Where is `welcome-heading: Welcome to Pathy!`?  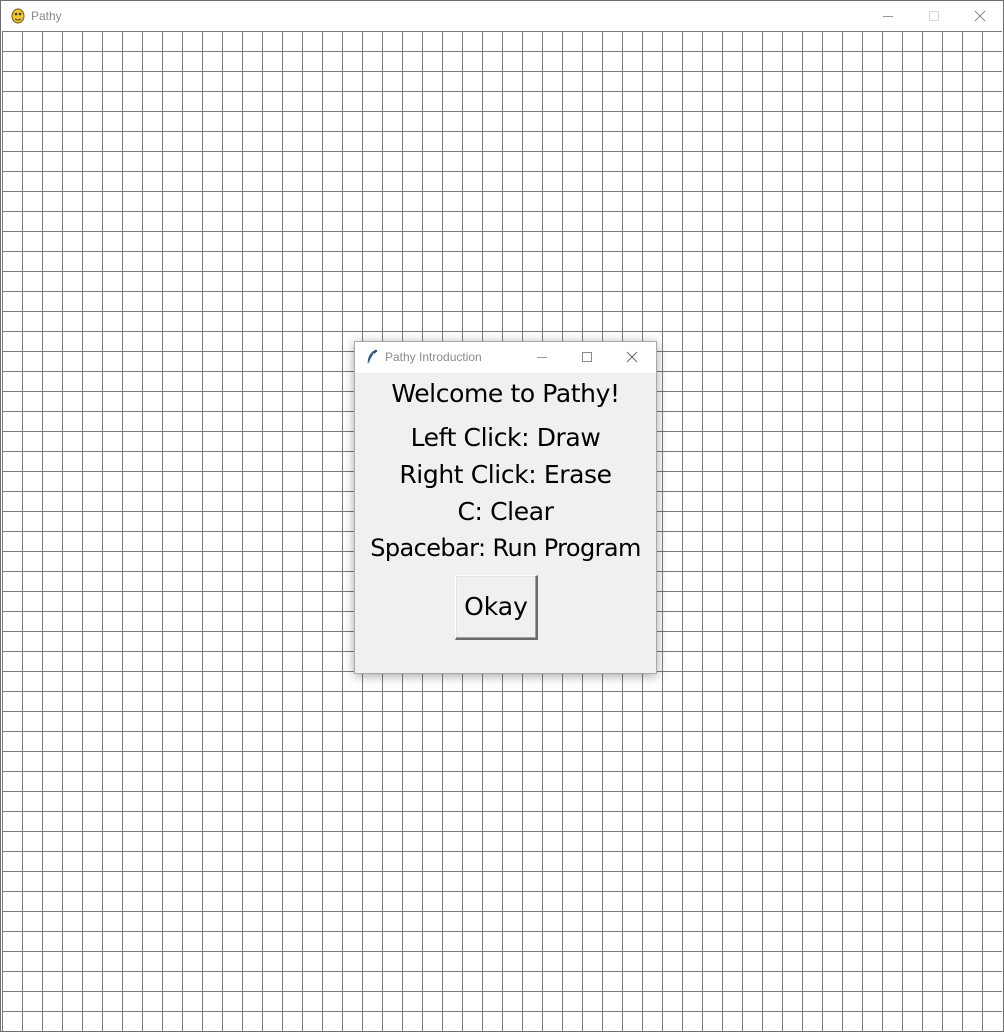 welcome-heading: Welcome to Pathy! is located at coordinates (505, 393).